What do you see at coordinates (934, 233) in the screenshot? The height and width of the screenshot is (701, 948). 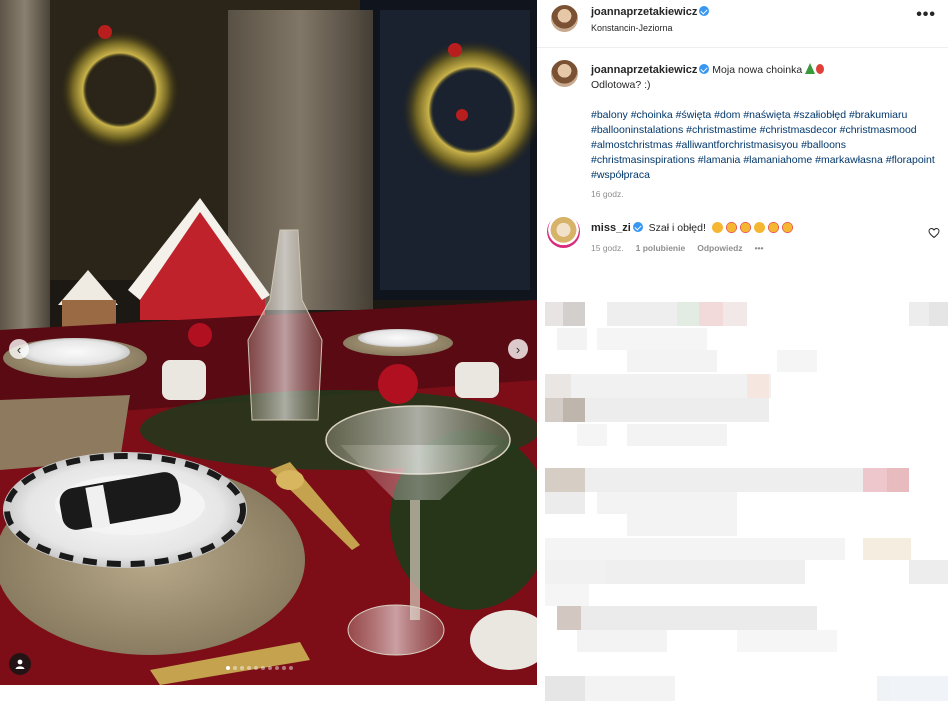 I see `heart-icon` at bounding box center [934, 233].